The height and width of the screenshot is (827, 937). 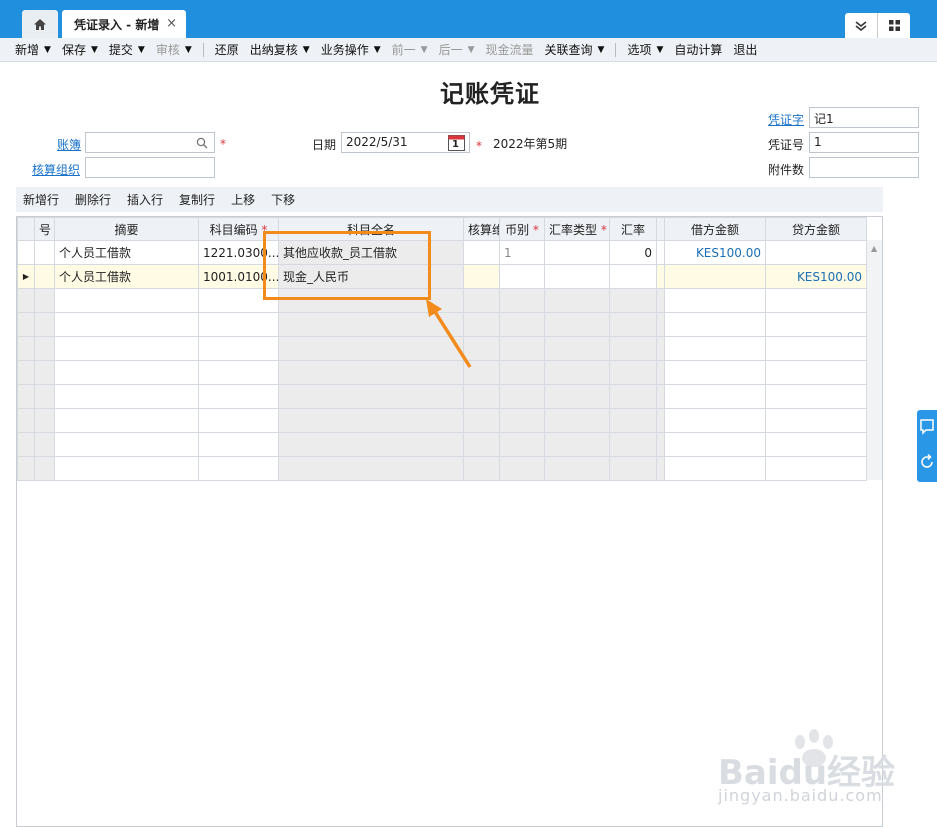 I want to click on scroll-up-icon: ▲, so click(x=874, y=248).